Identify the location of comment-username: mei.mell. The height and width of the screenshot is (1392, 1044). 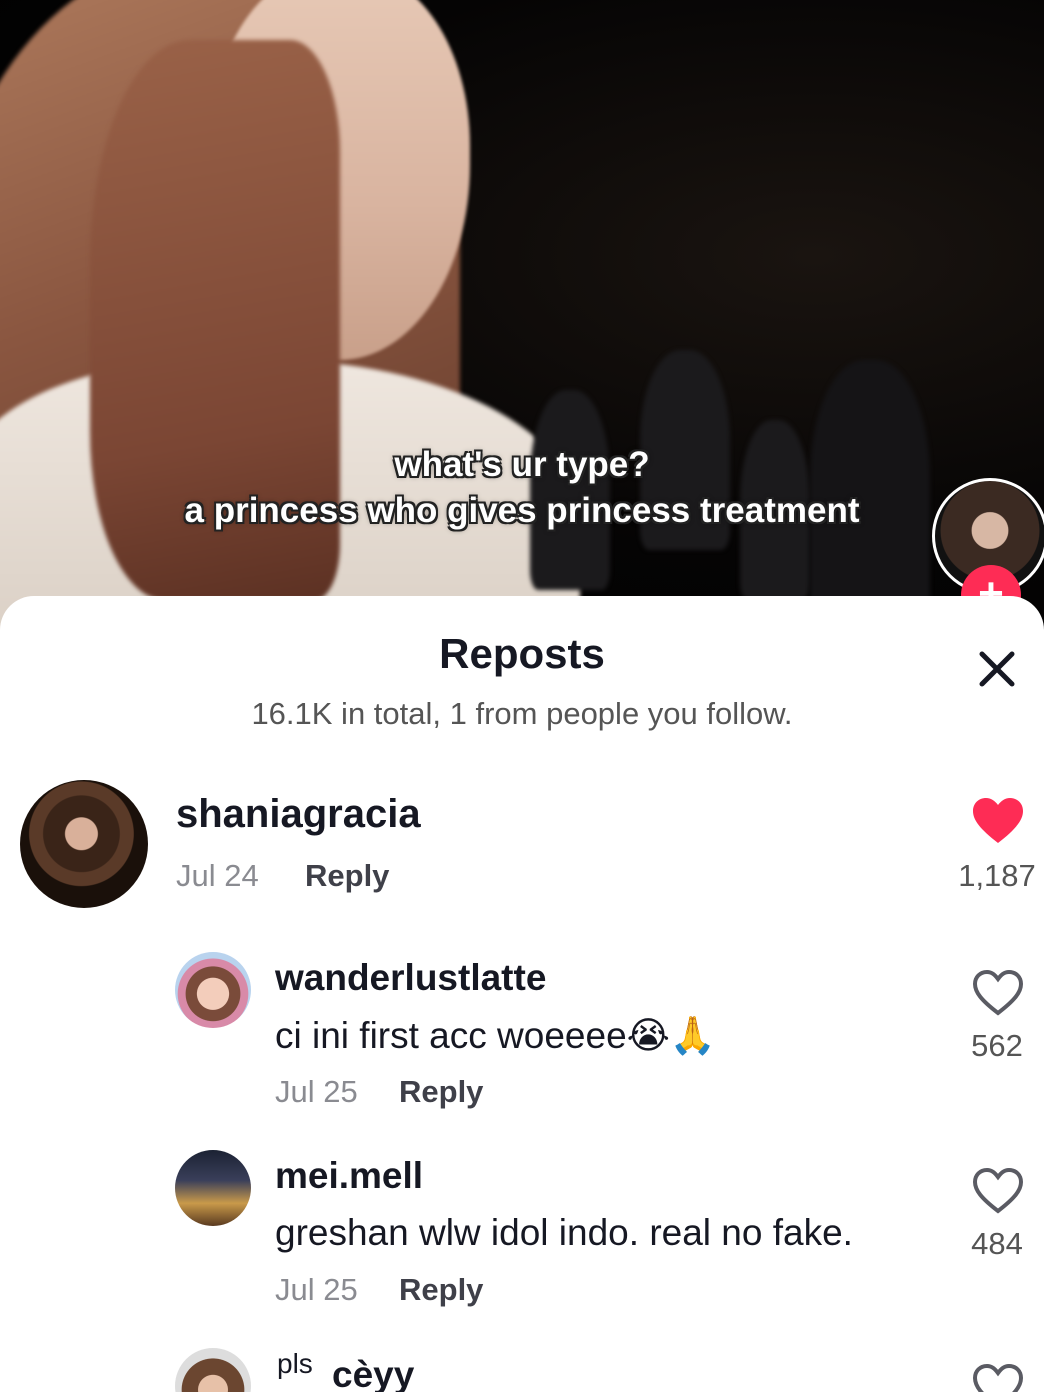
(349, 1176).